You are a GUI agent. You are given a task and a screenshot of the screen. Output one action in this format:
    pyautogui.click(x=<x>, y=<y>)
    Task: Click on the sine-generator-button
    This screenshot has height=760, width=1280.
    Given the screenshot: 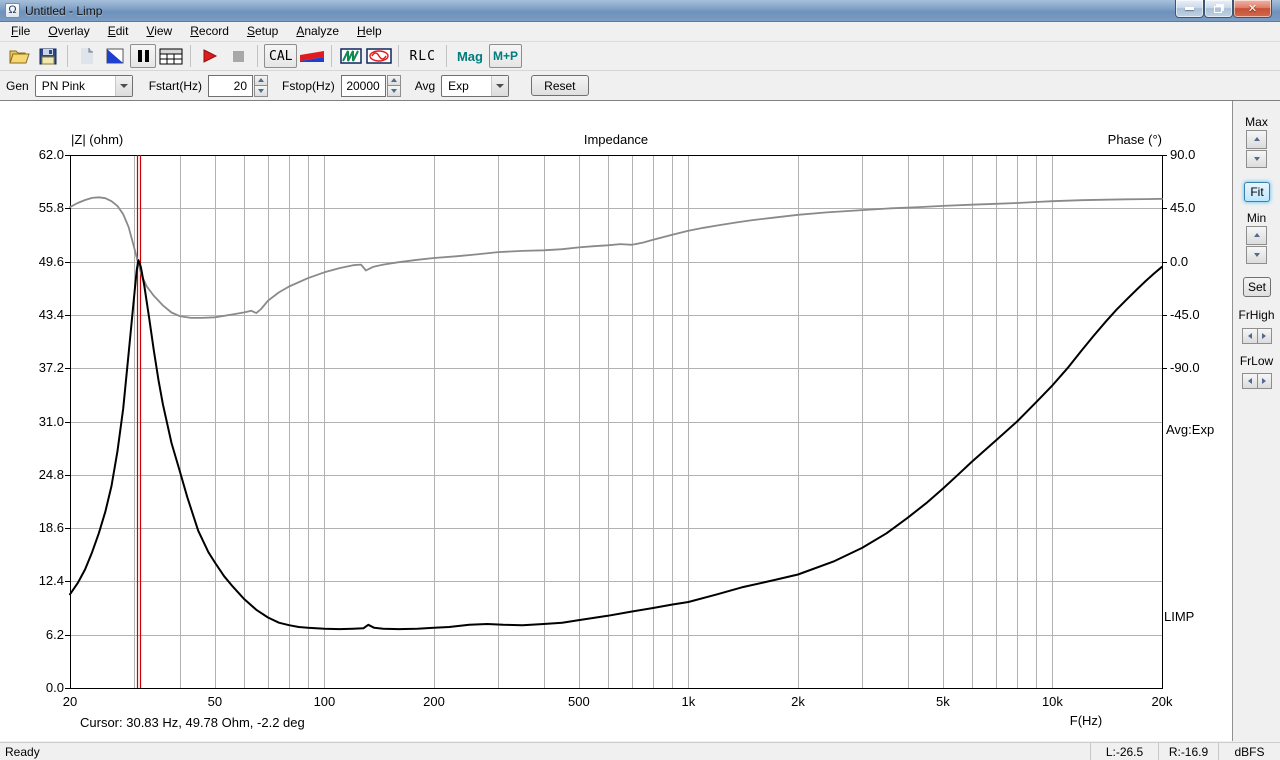 What is the action you would take?
    pyautogui.click(x=379, y=56)
    